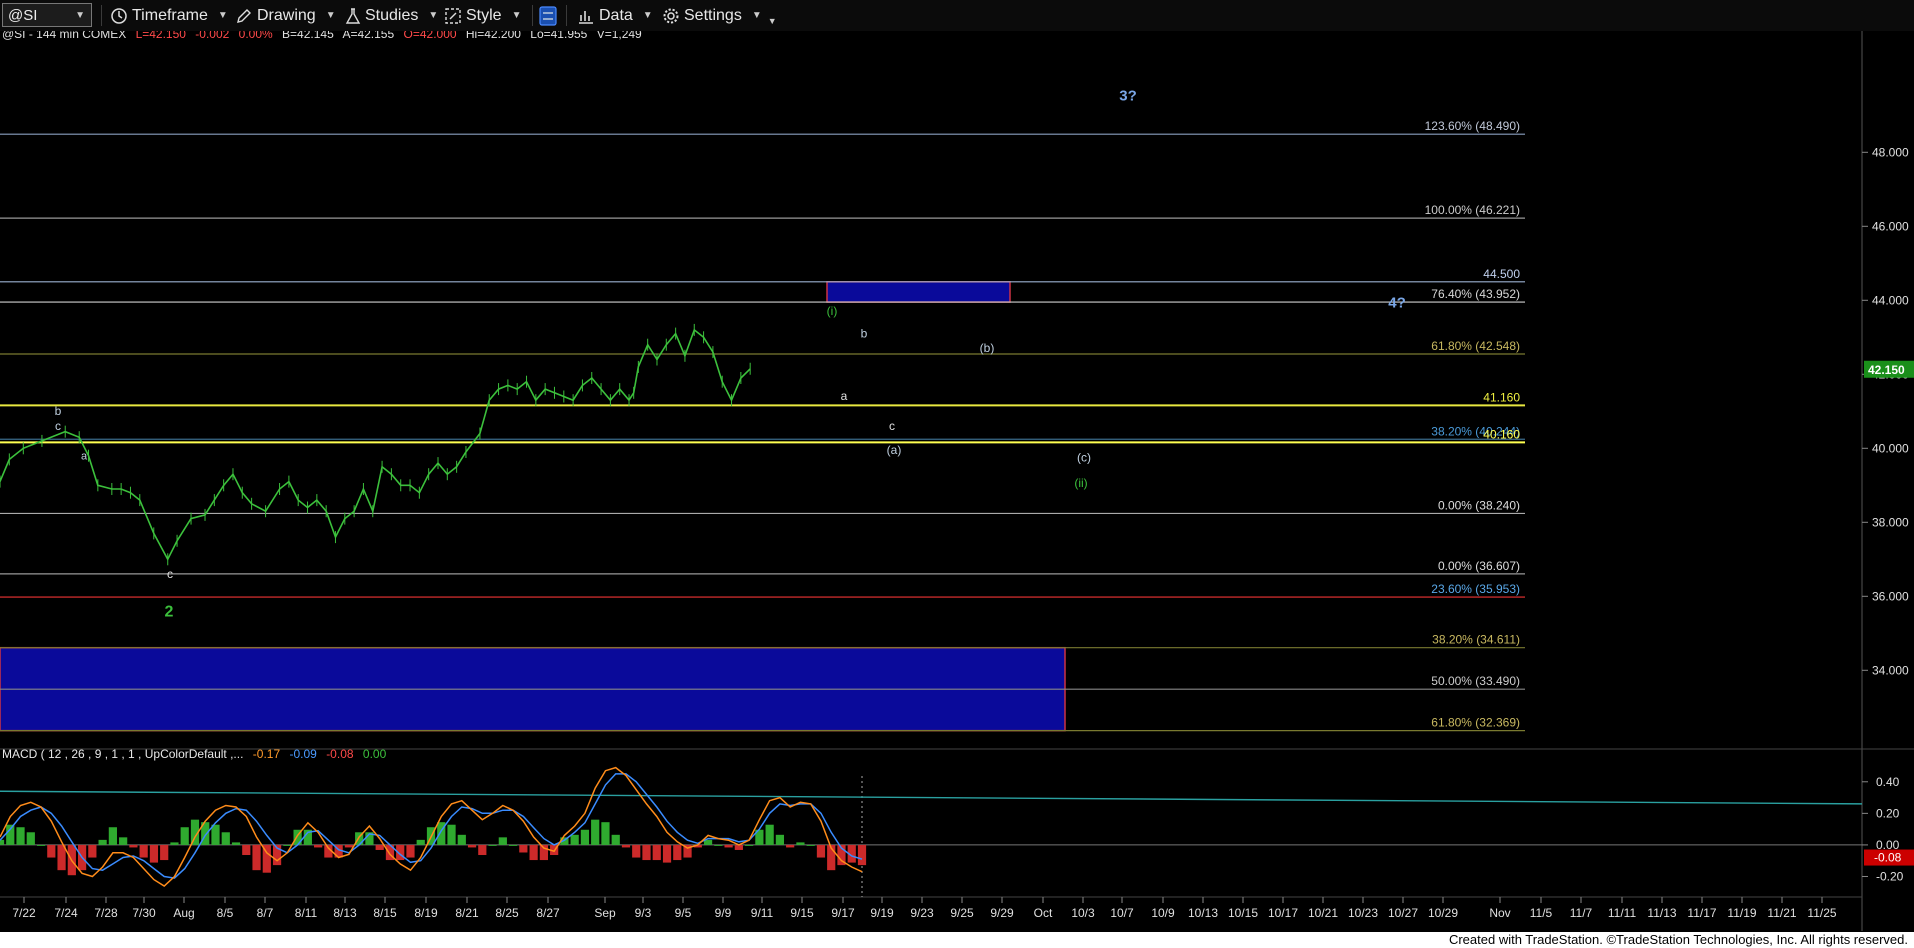 Image resolution: width=1914 pixels, height=948 pixels. I want to click on date-tick-label: 10/13, so click(1203, 913).